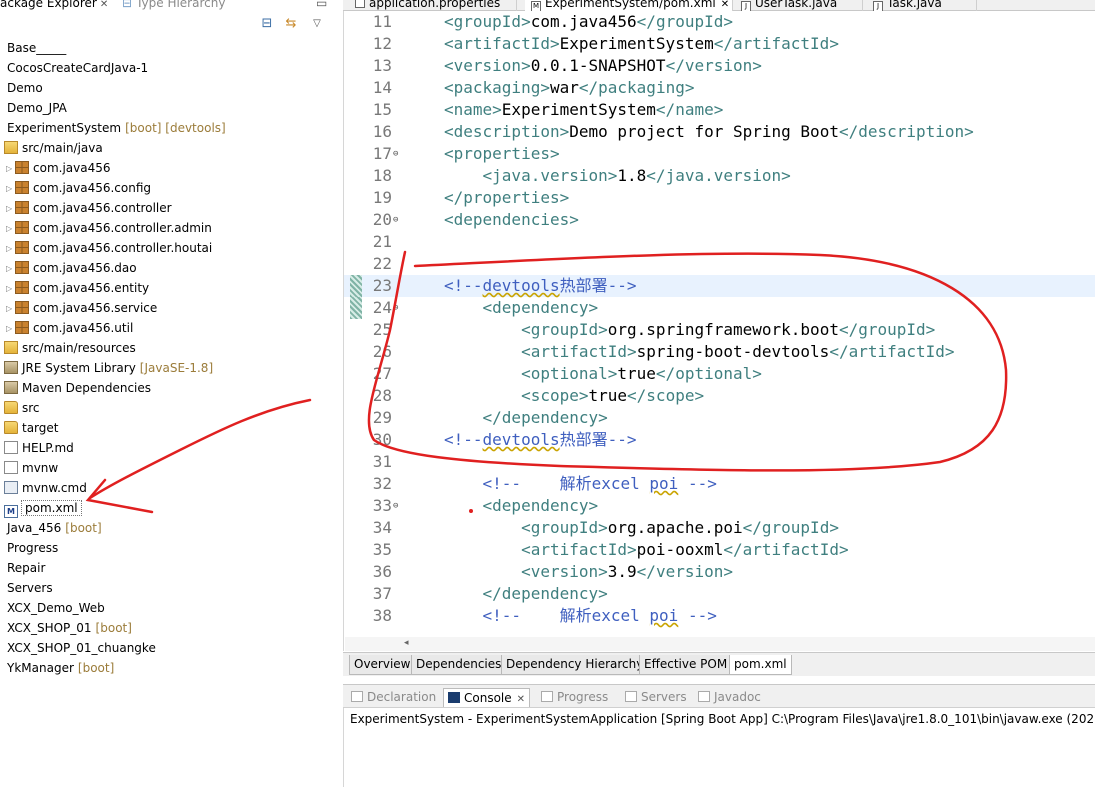  Describe the element at coordinates (719, 198) in the screenshot. I see `code-line: 19 </properties>` at that location.